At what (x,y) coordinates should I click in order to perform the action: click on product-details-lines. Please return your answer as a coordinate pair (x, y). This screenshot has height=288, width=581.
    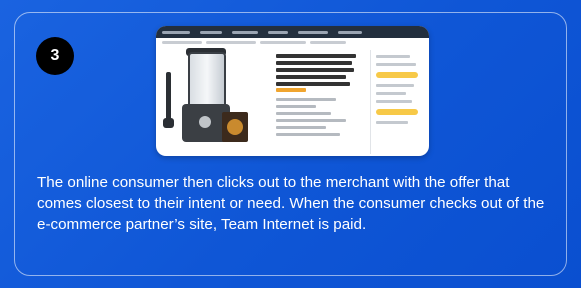
    Looking at the image, I should click on (317, 119).